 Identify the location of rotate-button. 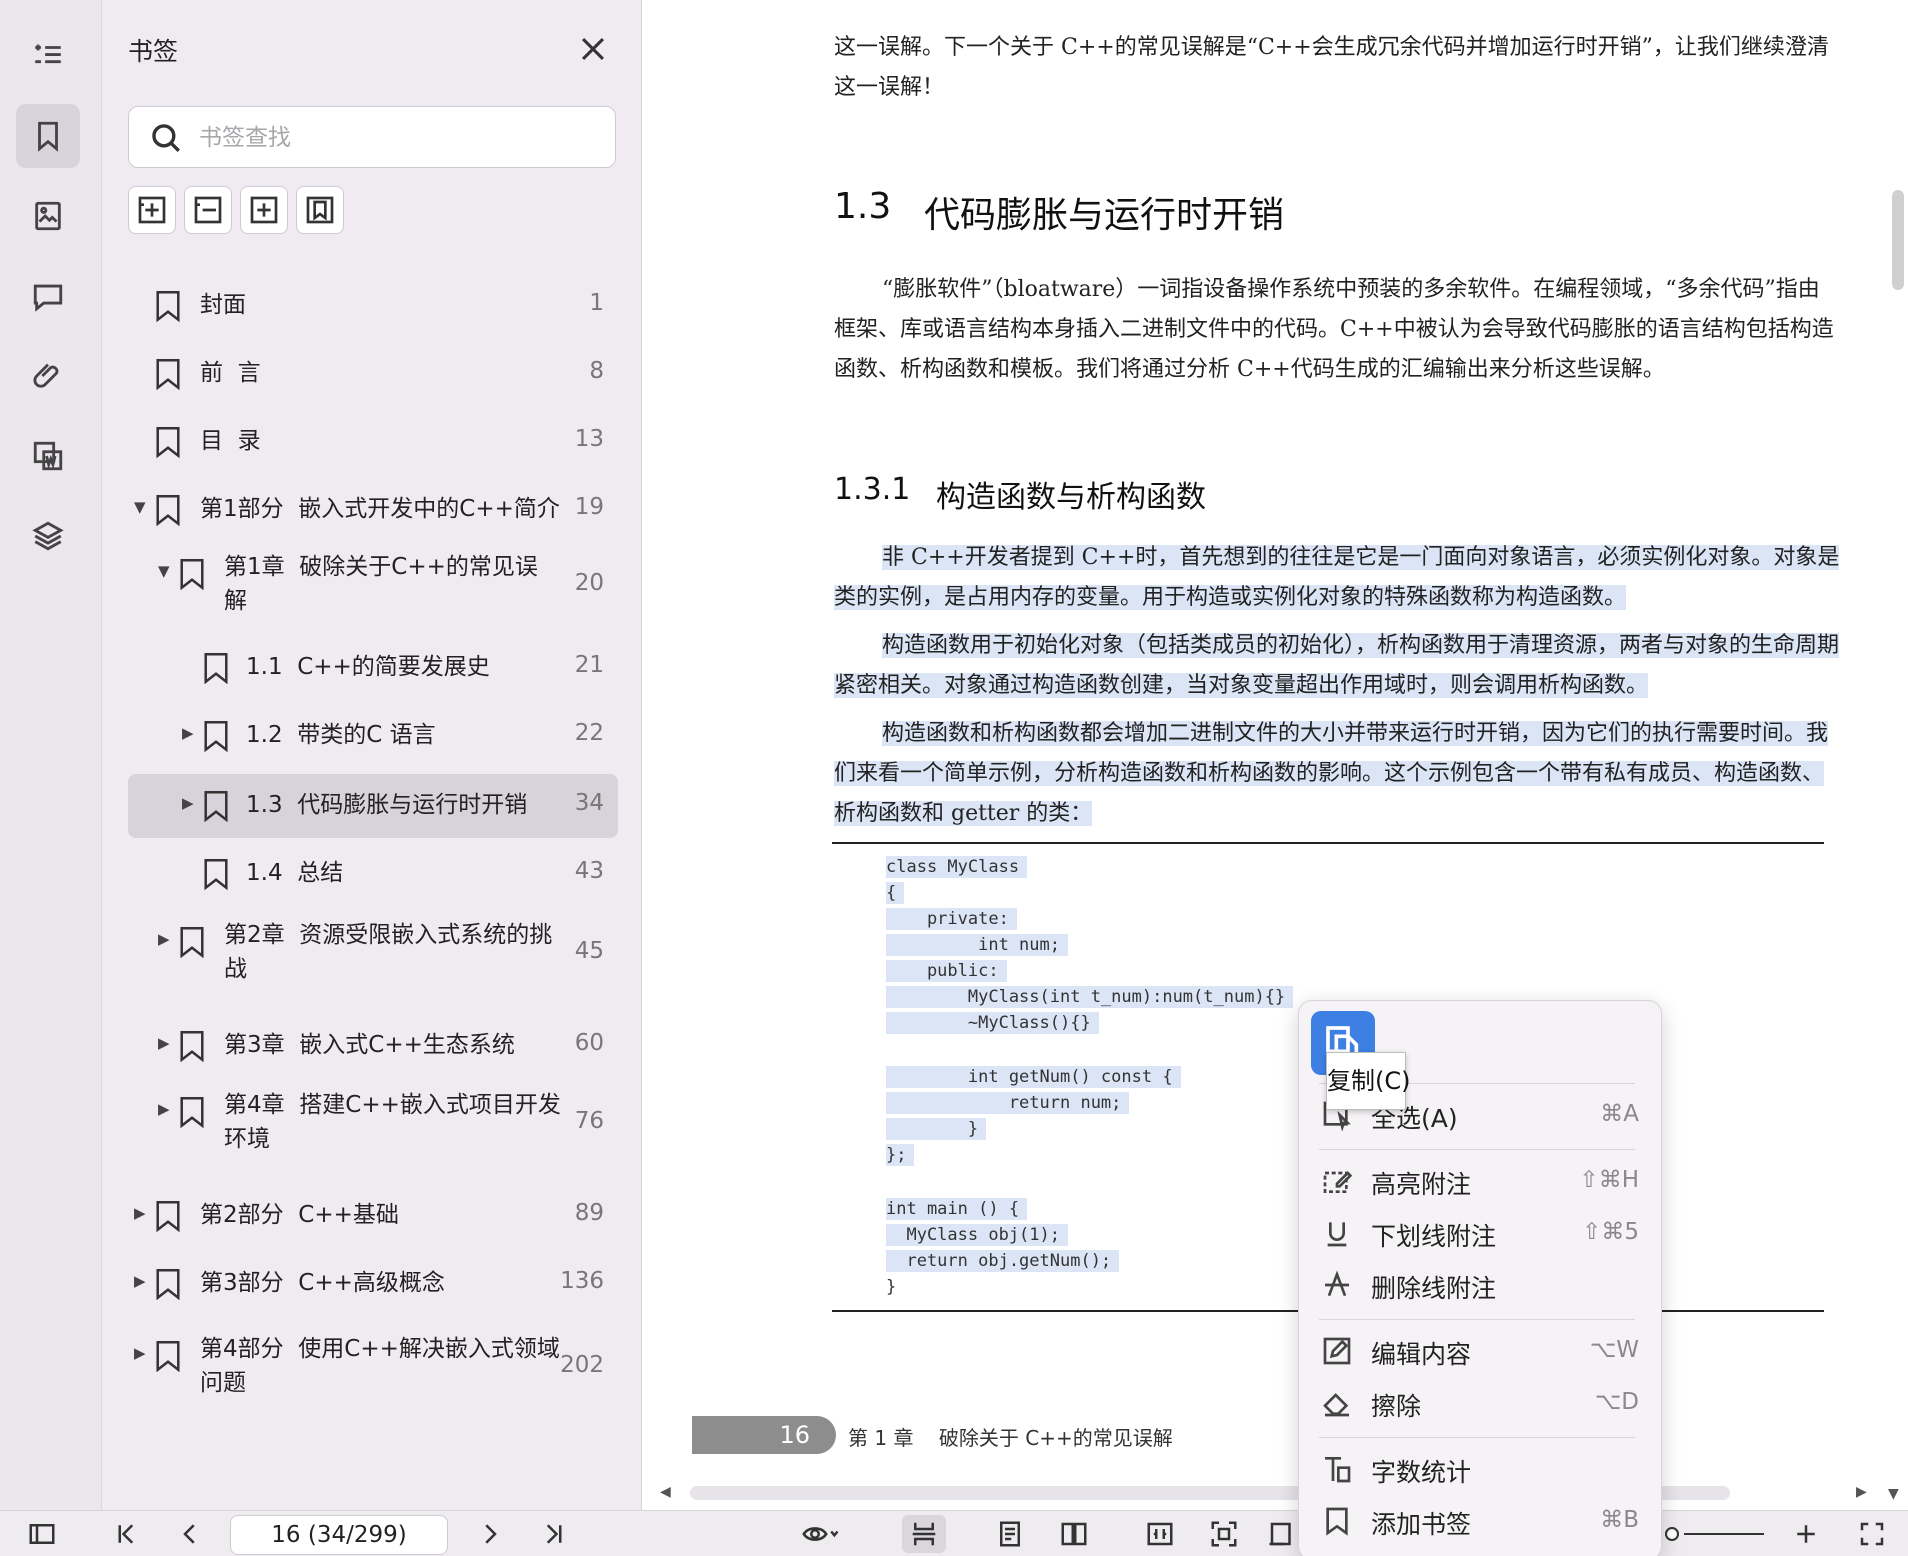
(1282, 1534).